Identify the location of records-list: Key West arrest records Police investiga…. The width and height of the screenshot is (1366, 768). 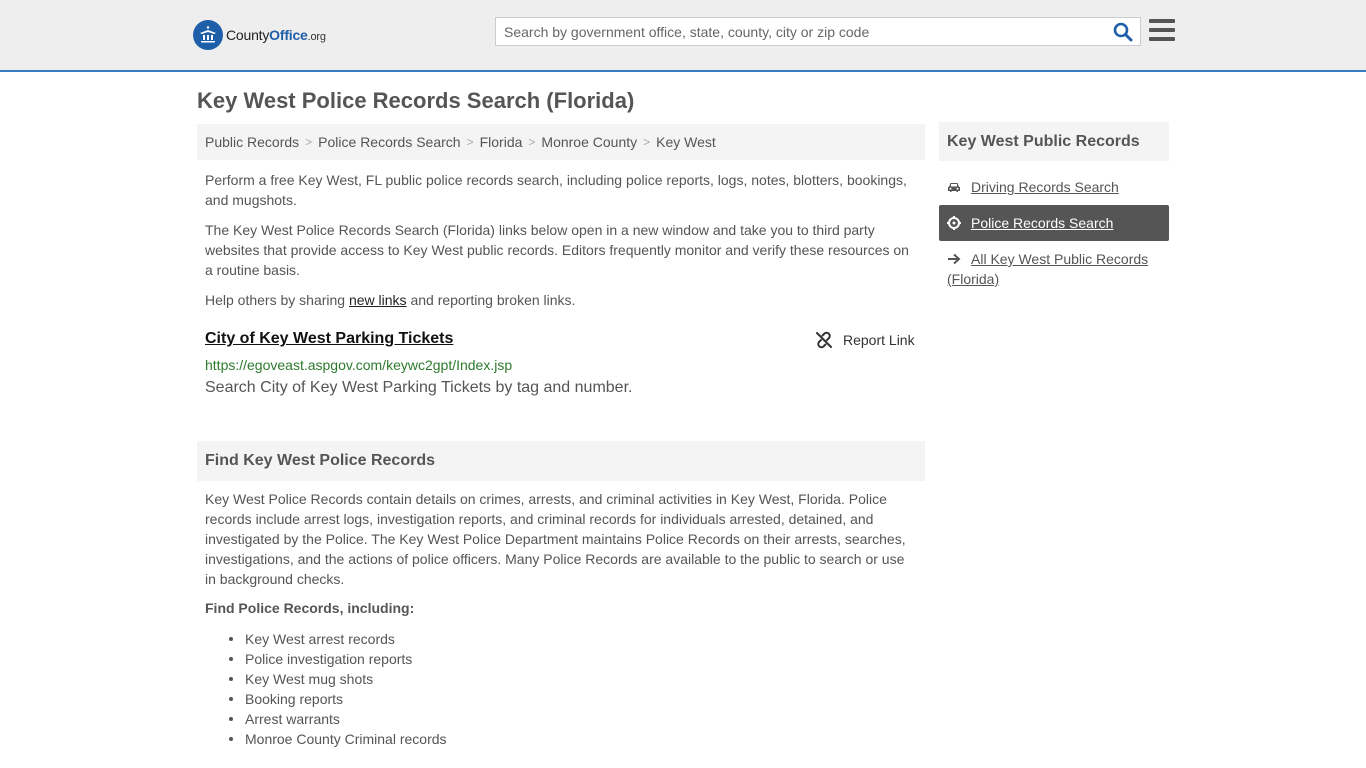
(337, 689).